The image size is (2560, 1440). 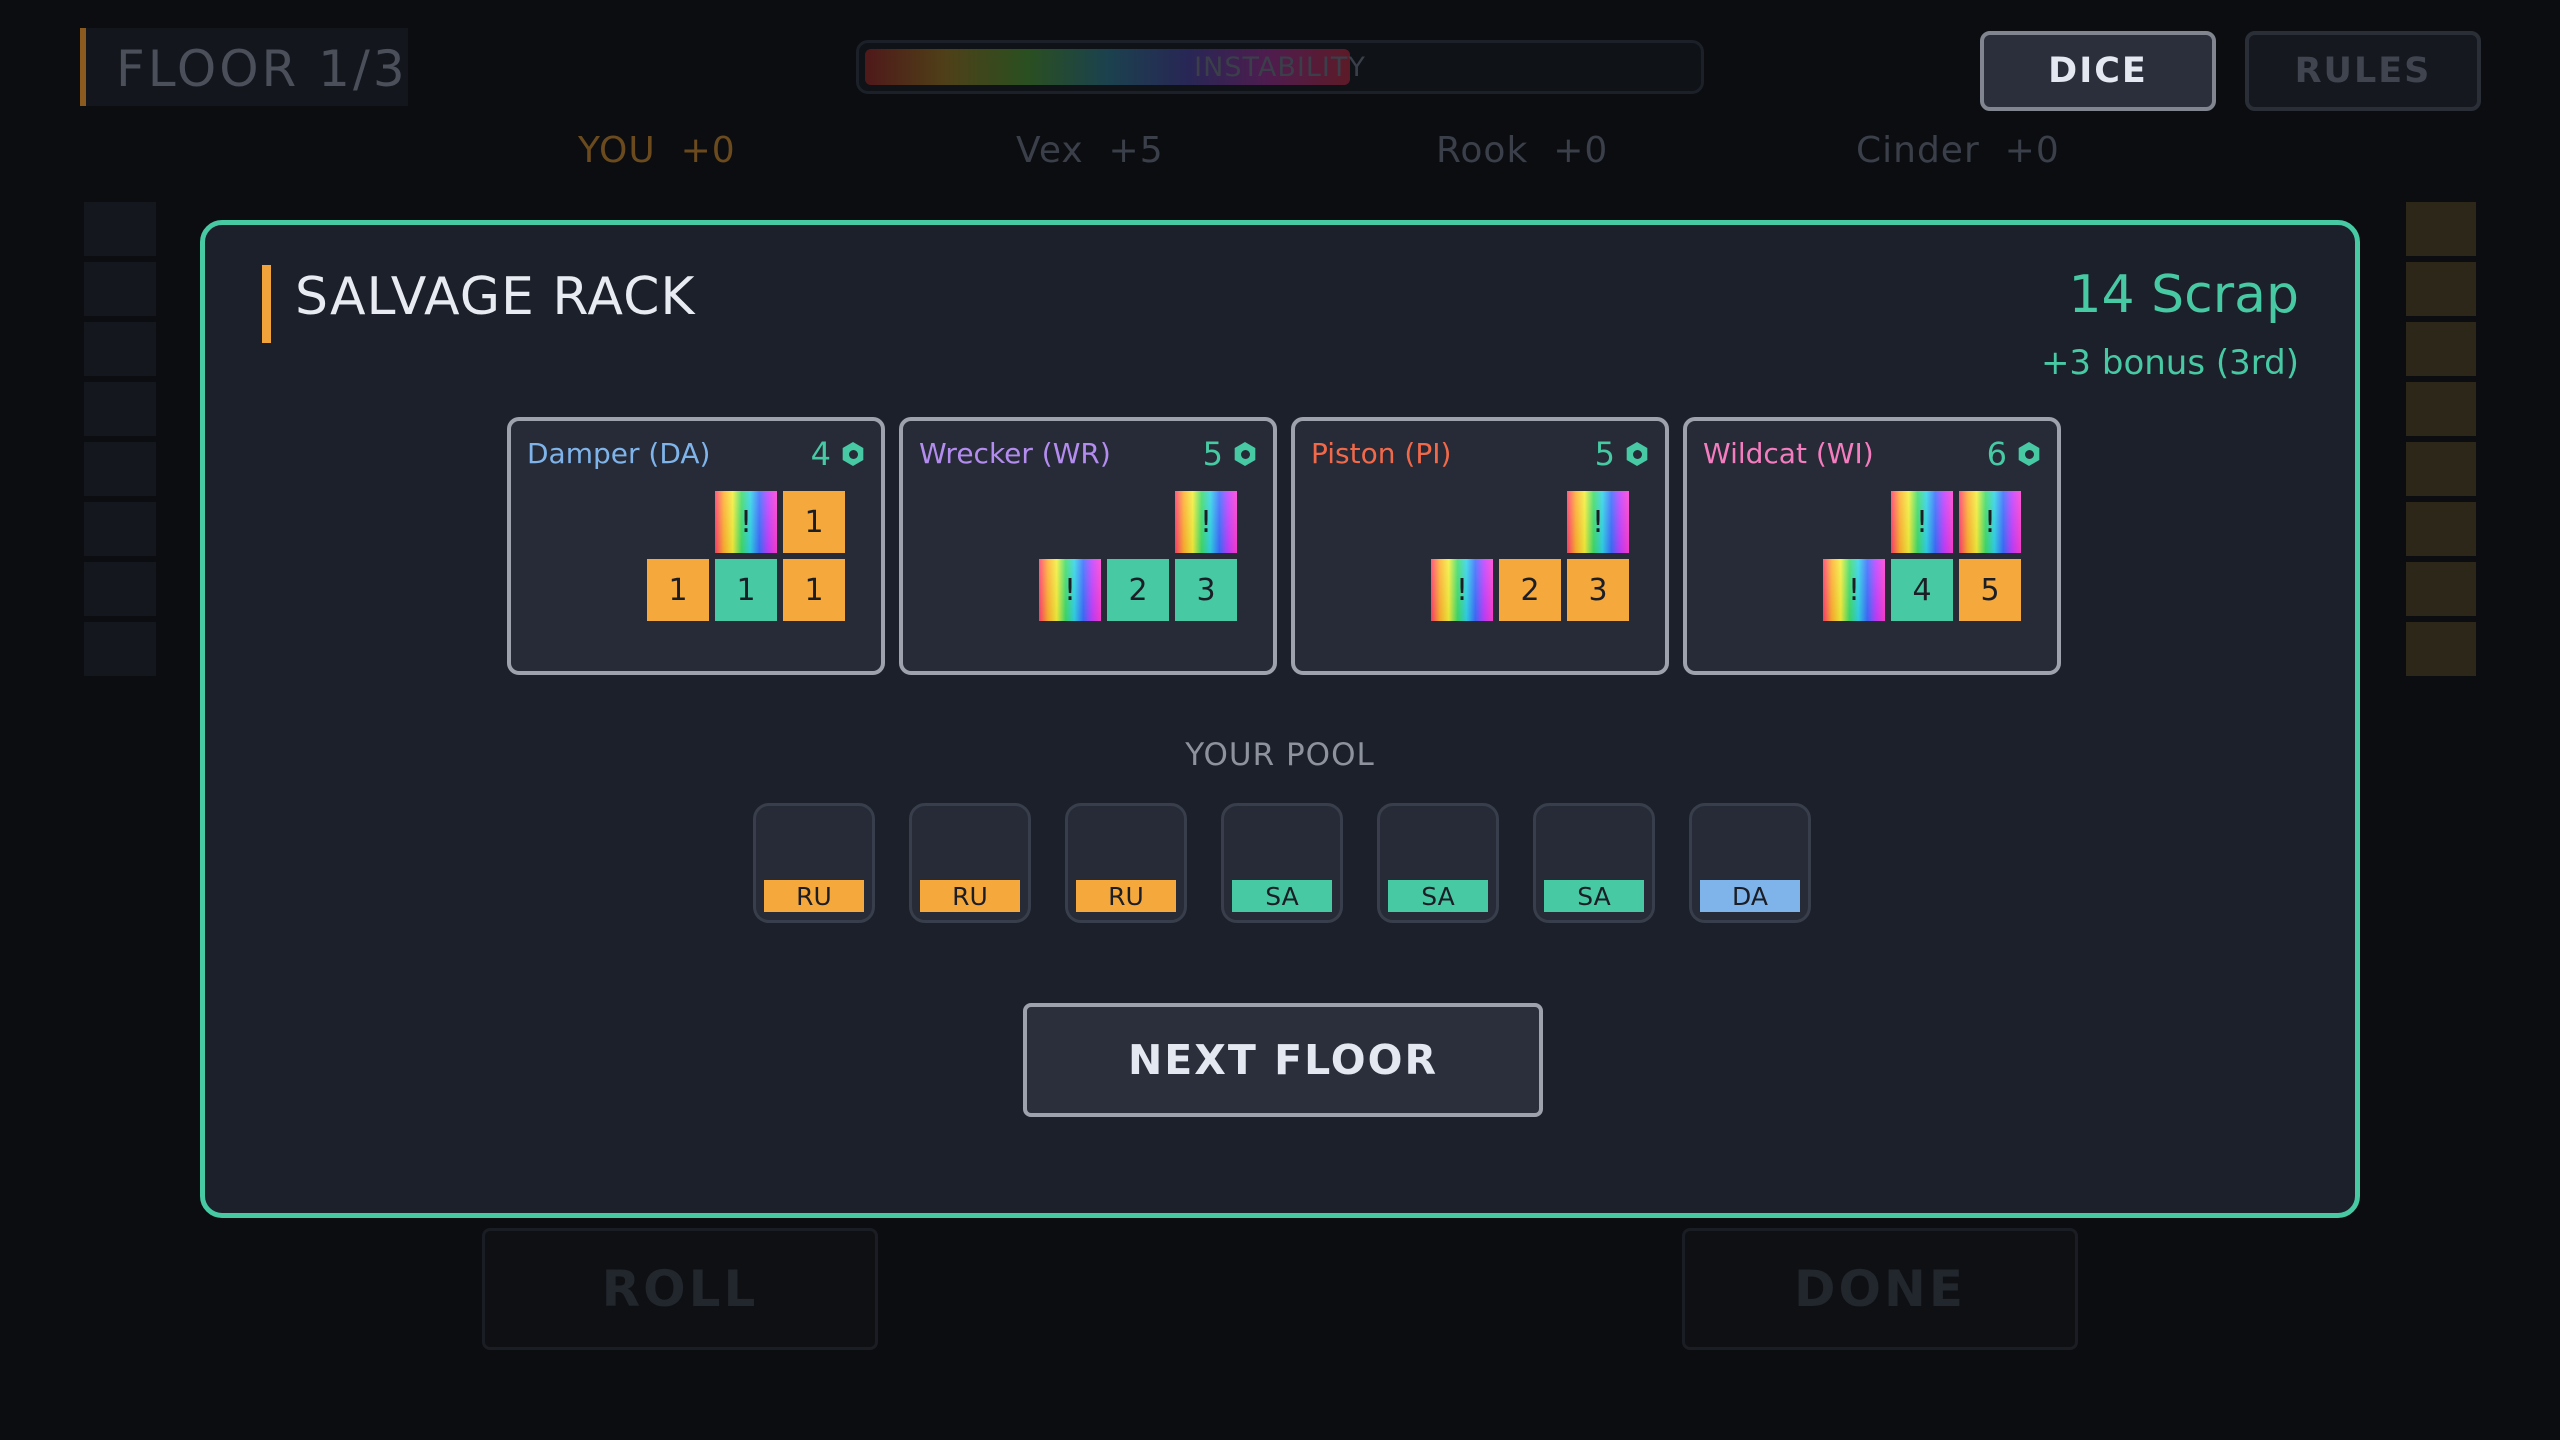 I want to click on card-cost: 6, so click(x=2014, y=454).